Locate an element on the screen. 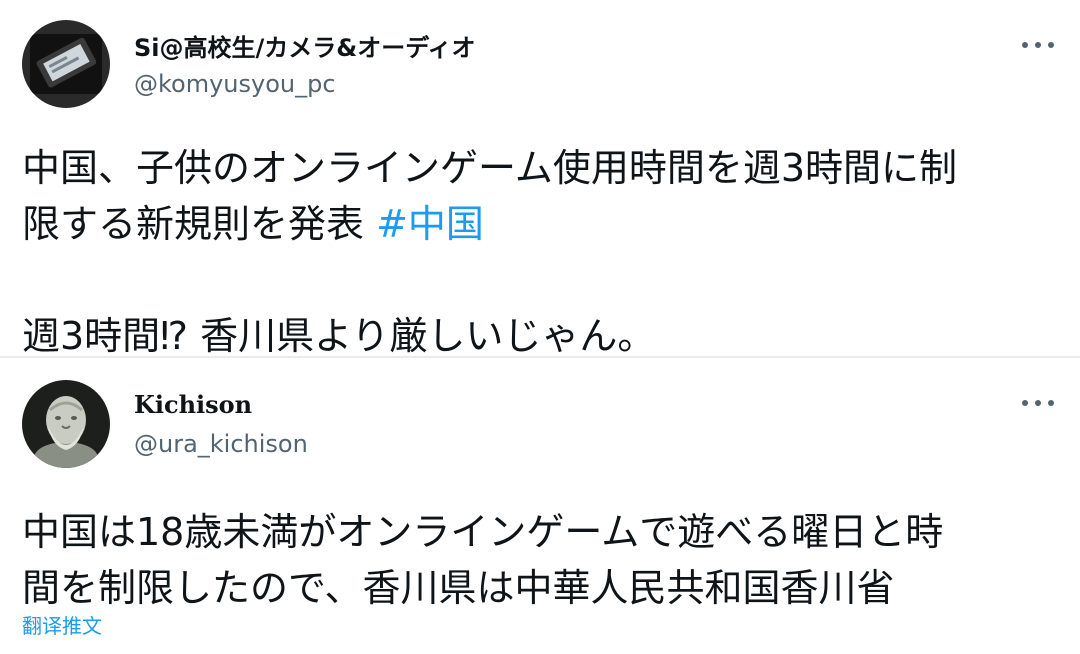  camera-device-avatar-image is located at coordinates (66, 64).